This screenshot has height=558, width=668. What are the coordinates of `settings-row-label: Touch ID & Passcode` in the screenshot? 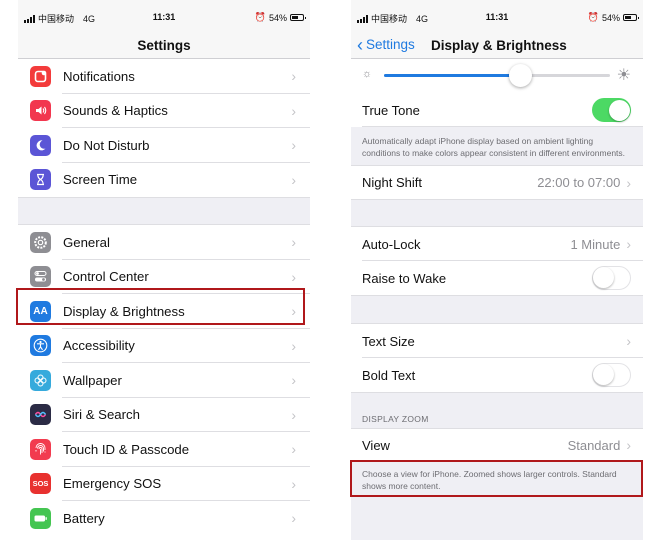 It's located at (126, 449).